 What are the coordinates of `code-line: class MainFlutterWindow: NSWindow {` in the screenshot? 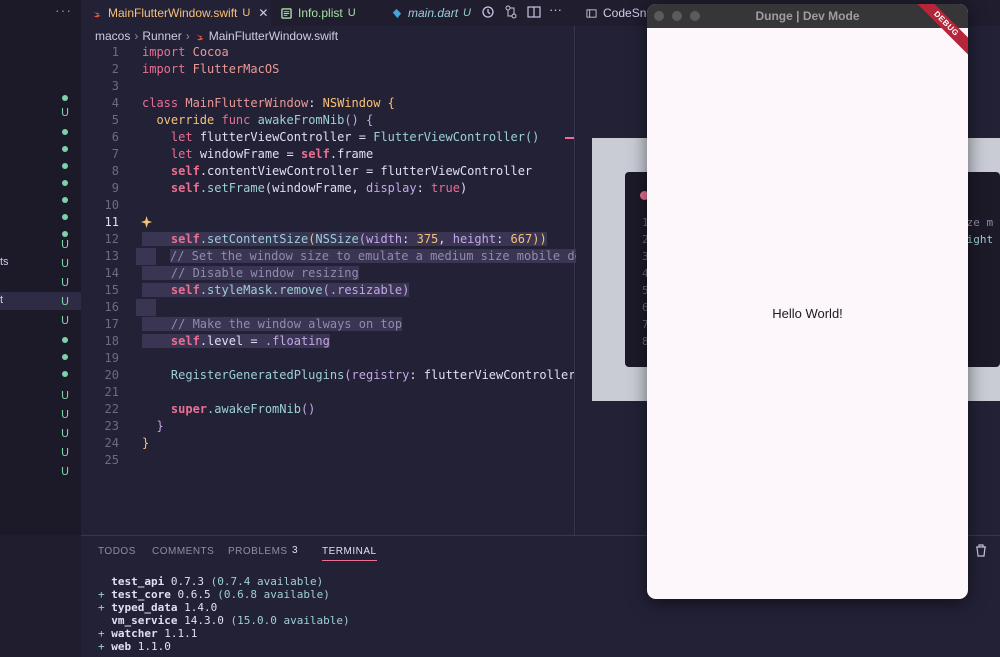 It's located at (268, 103).